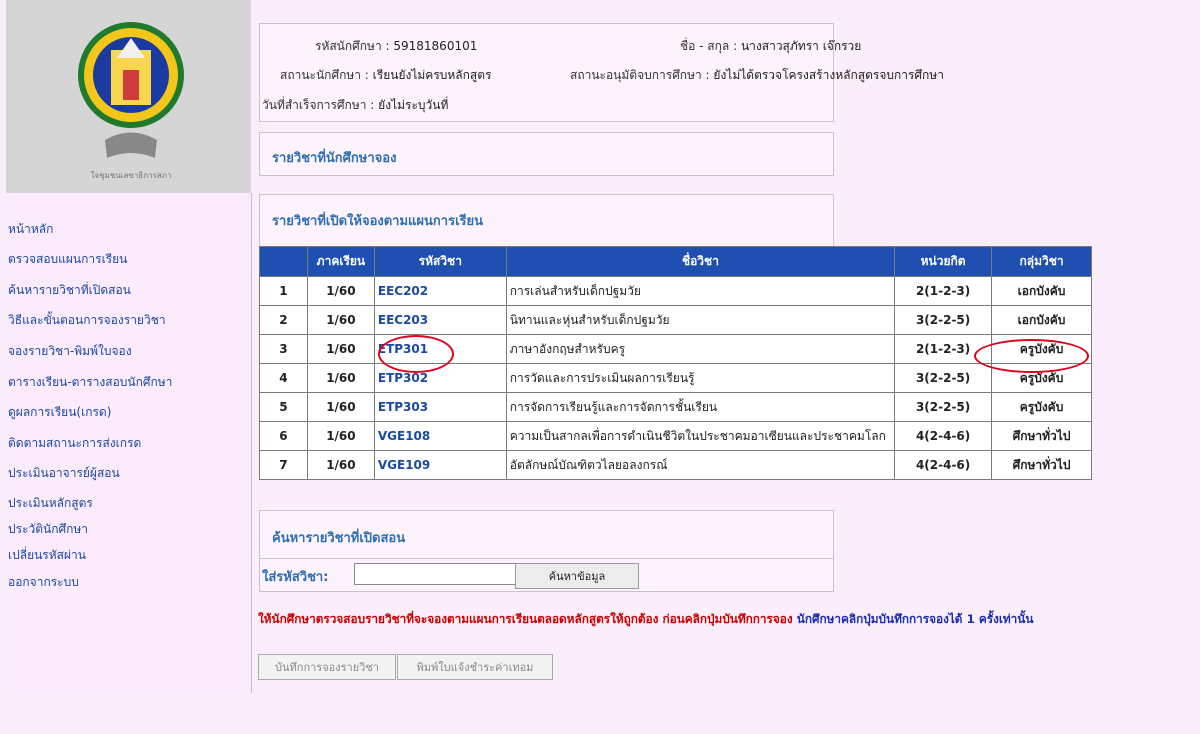 Image resolution: width=1200 pixels, height=734 pixels. What do you see at coordinates (283, 465) in the screenshot?
I see `row-no: 7` at bounding box center [283, 465].